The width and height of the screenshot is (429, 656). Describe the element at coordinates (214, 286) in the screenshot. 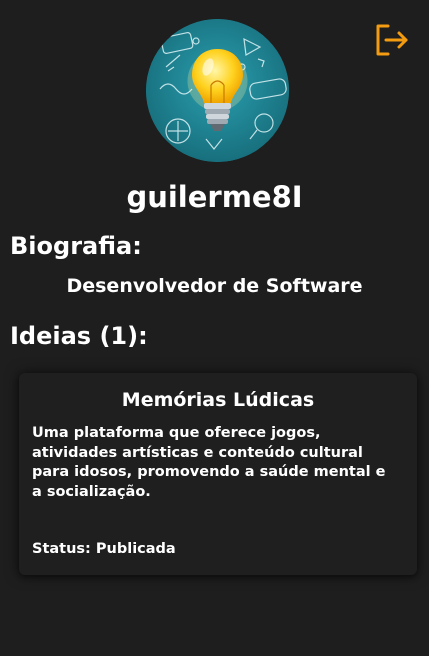

I see `bio-text: Desenvolvedor de Software` at that location.